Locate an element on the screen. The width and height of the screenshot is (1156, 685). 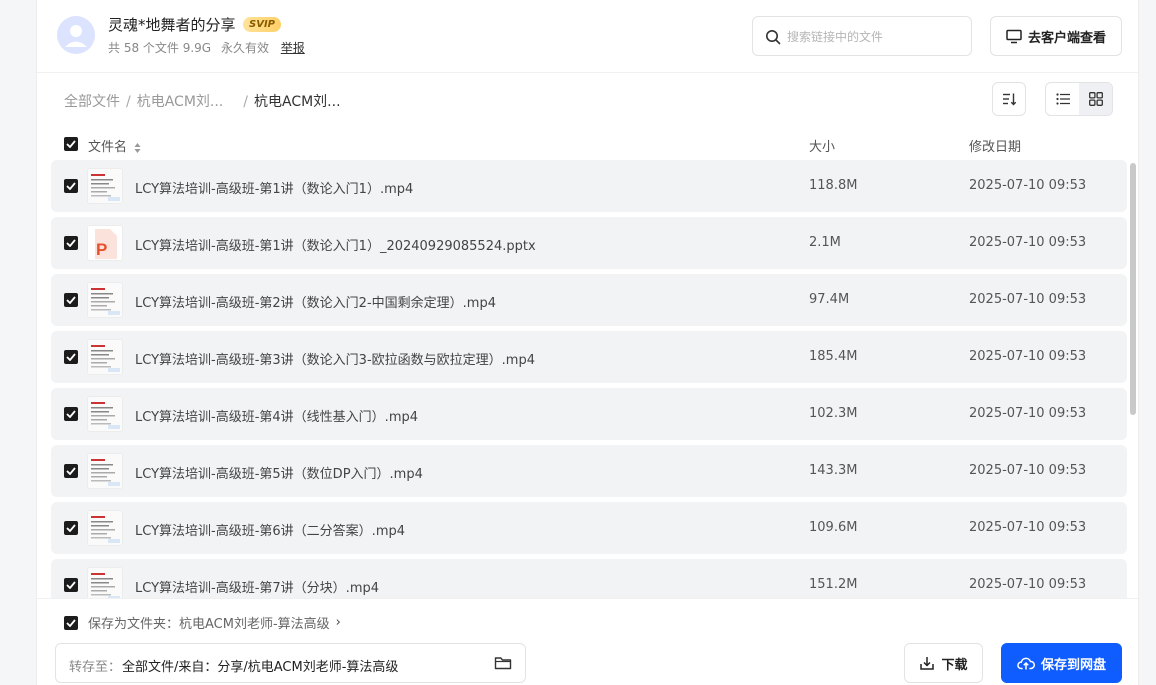
breadcrumb-root: 全部文件 is located at coordinates (92, 102).